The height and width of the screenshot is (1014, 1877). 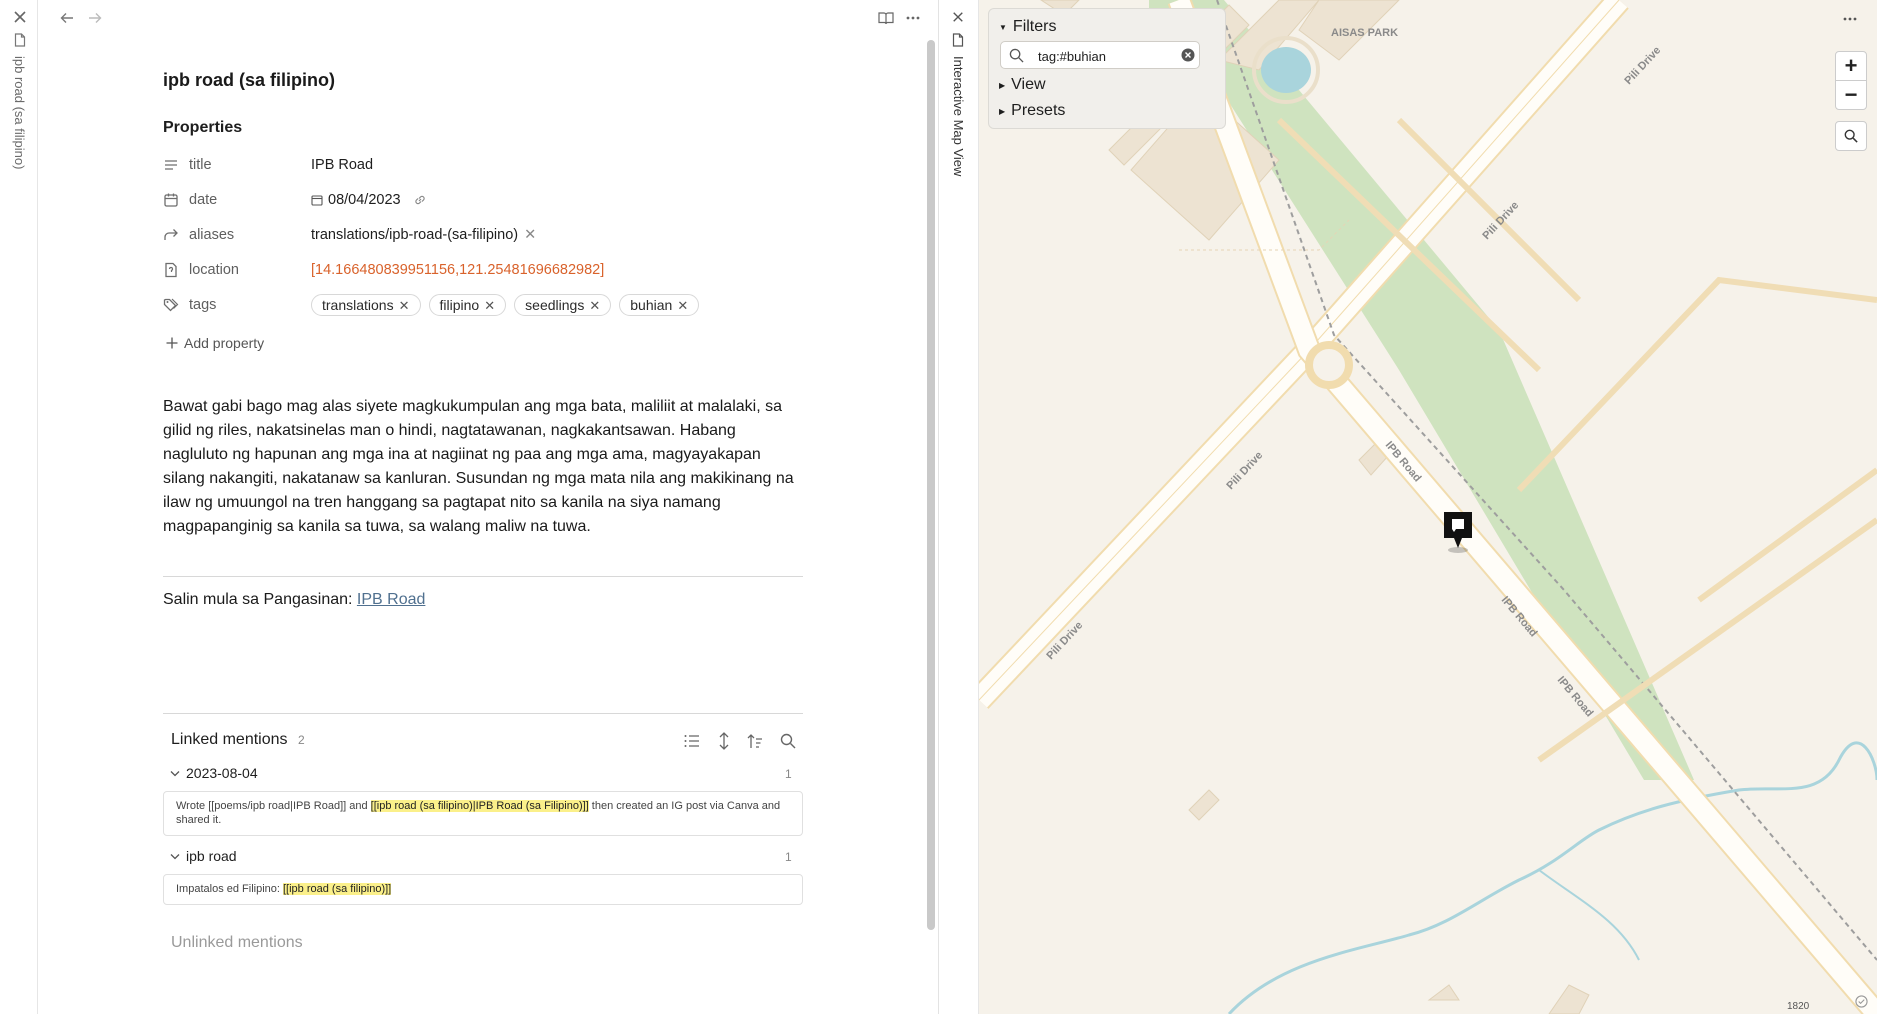 What do you see at coordinates (420, 200) in the screenshot?
I see `link-icon` at bounding box center [420, 200].